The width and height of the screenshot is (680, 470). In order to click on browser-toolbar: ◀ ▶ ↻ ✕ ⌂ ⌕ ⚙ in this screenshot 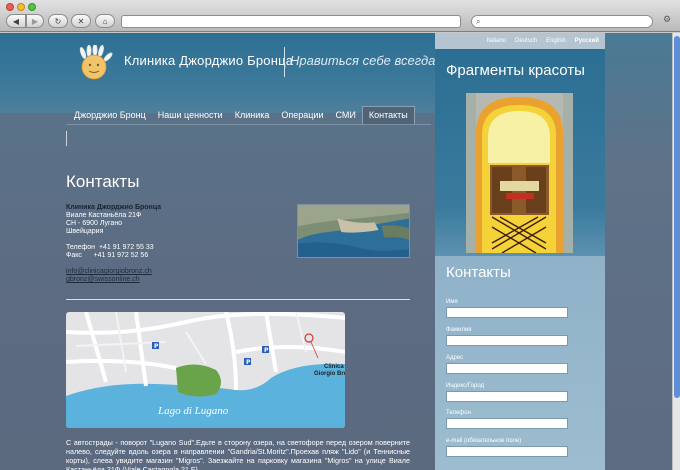, I will do `click(340, 16)`.